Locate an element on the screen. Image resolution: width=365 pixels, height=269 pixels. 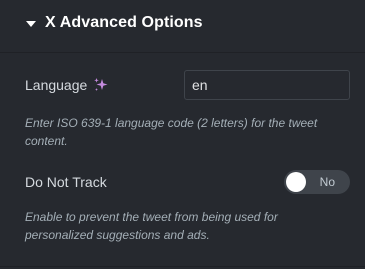
language-label: Language is located at coordinates (56, 85).